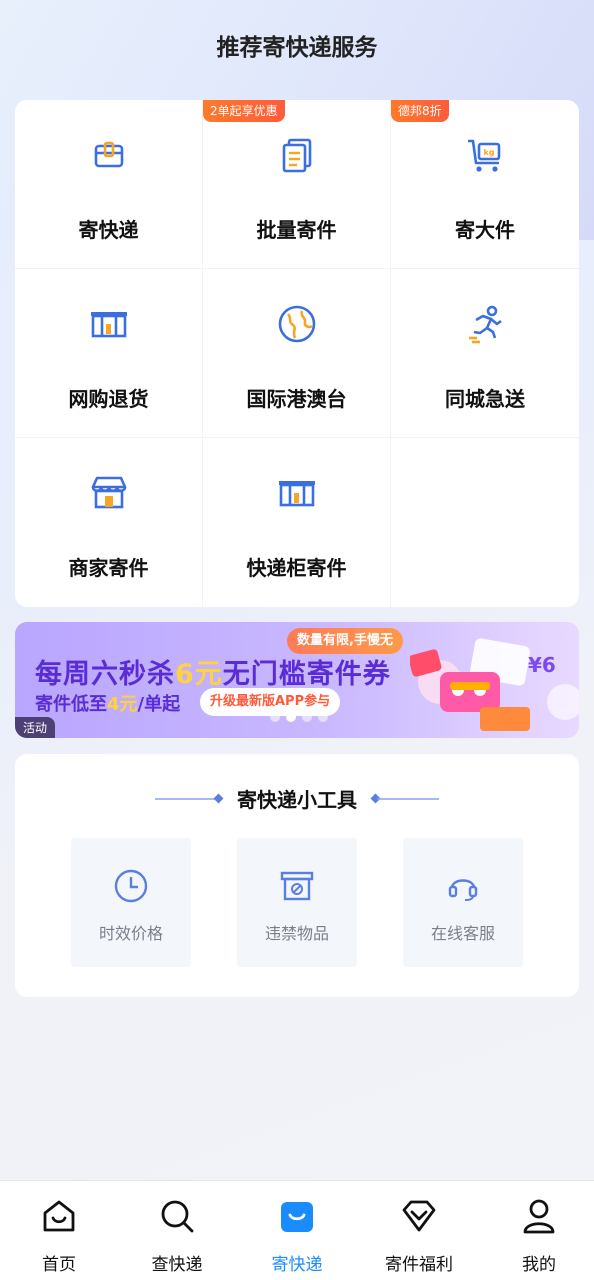  I want to click on tab-send-benefits: 寄件福利, so click(419, 1230).